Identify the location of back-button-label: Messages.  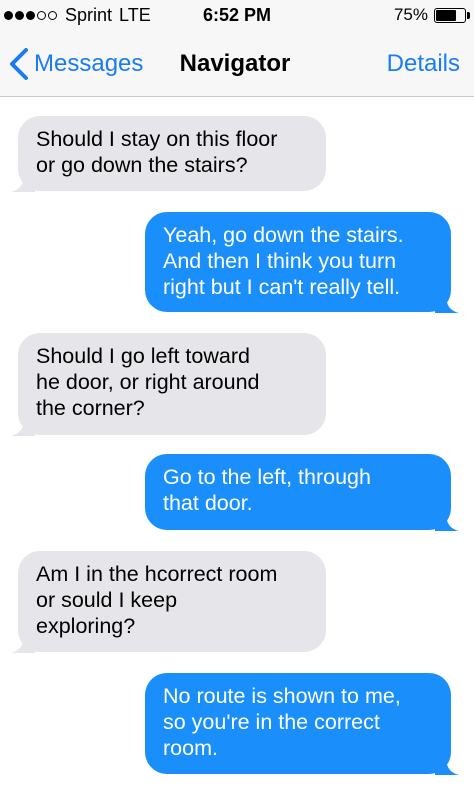
(89, 63).